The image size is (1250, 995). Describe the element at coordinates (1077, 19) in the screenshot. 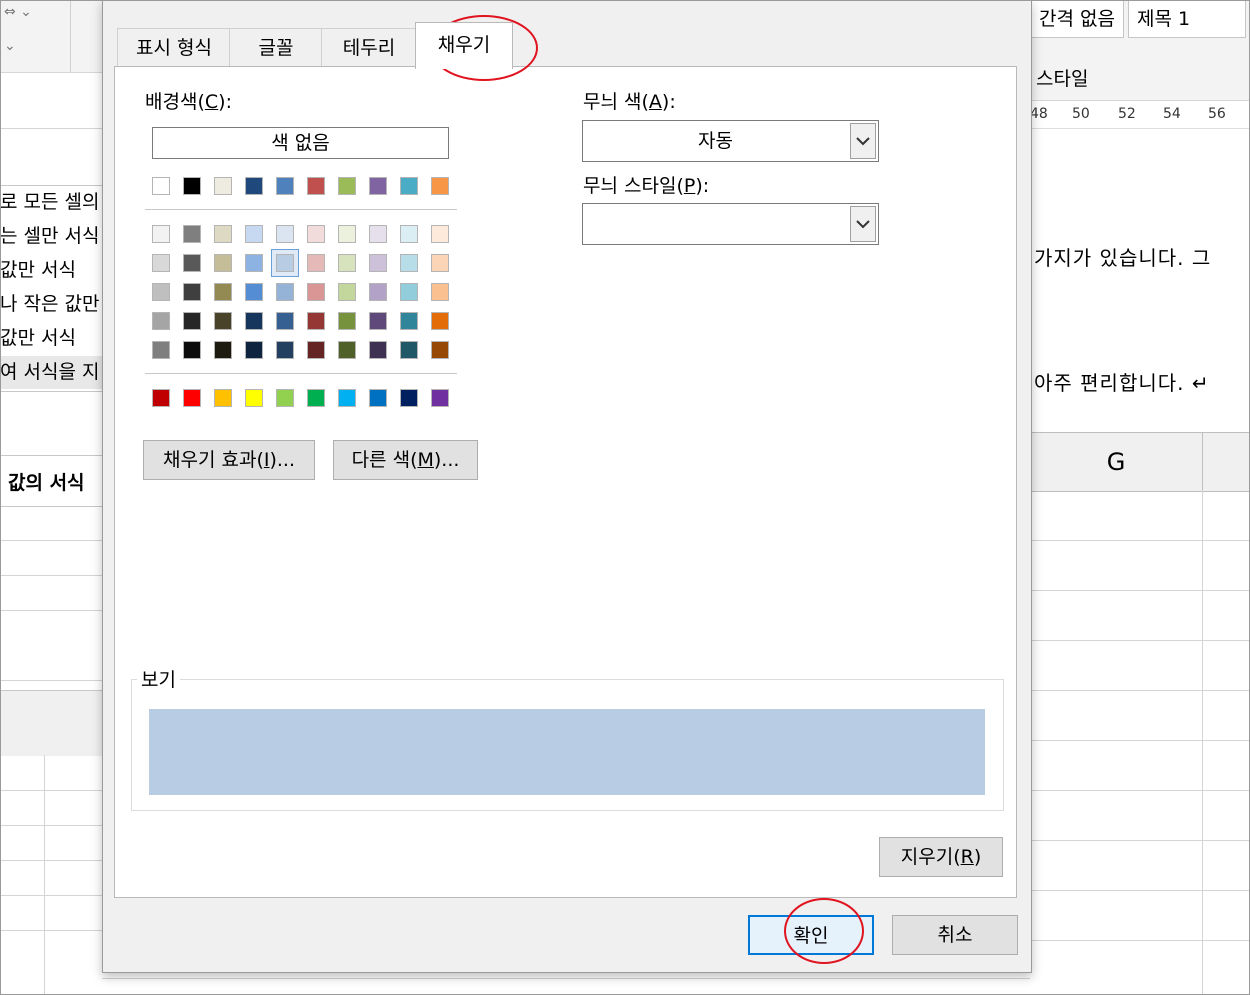

I see `style-no-spacing: 간격 없음` at that location.